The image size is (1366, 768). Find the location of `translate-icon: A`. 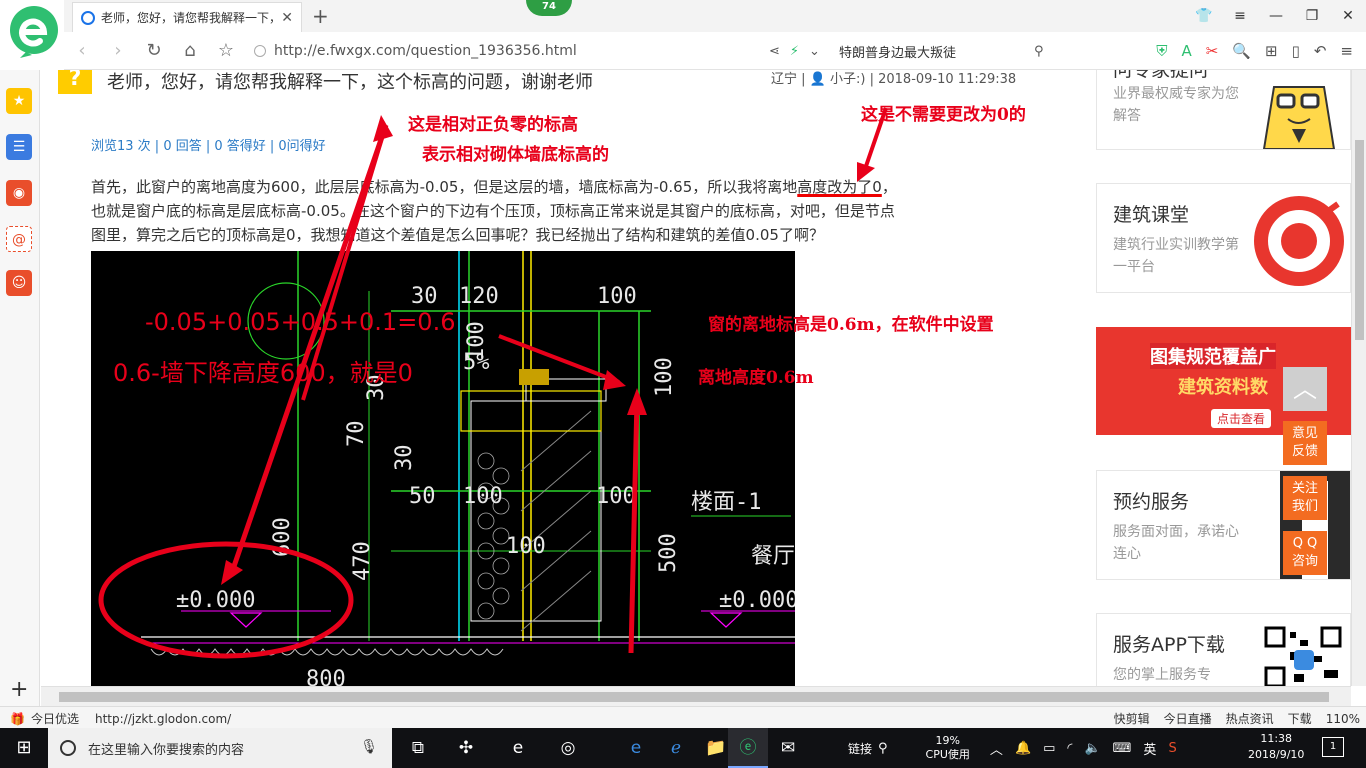

translate-icon: A is located at coordinates (1186, 51).